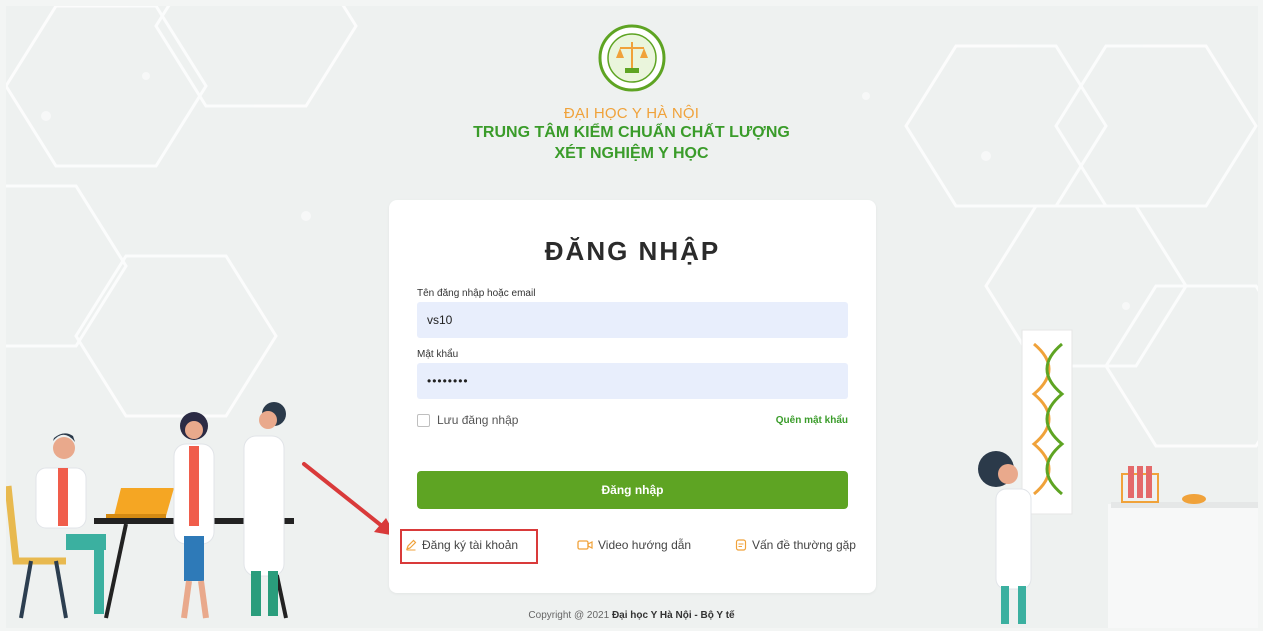 This screenshot has height=631, width=1263. I want to click on center-name-line1: TRUNG TÂM KIỂM CHUẨN CHẤT LƯỢNG, so click(631, 132).